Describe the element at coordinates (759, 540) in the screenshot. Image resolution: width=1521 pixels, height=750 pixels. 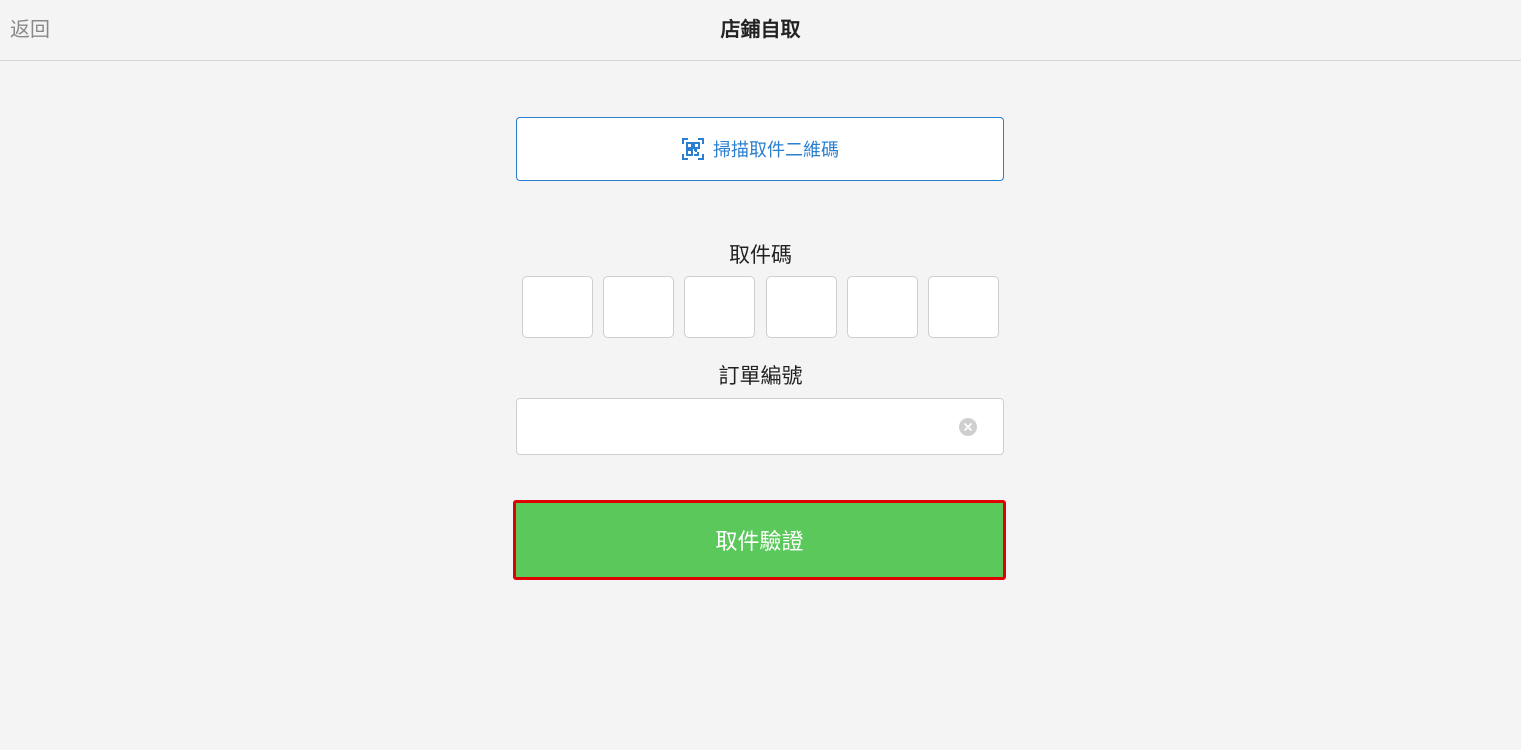
I see `verify-pickup-button: 取件驗證` at that location.